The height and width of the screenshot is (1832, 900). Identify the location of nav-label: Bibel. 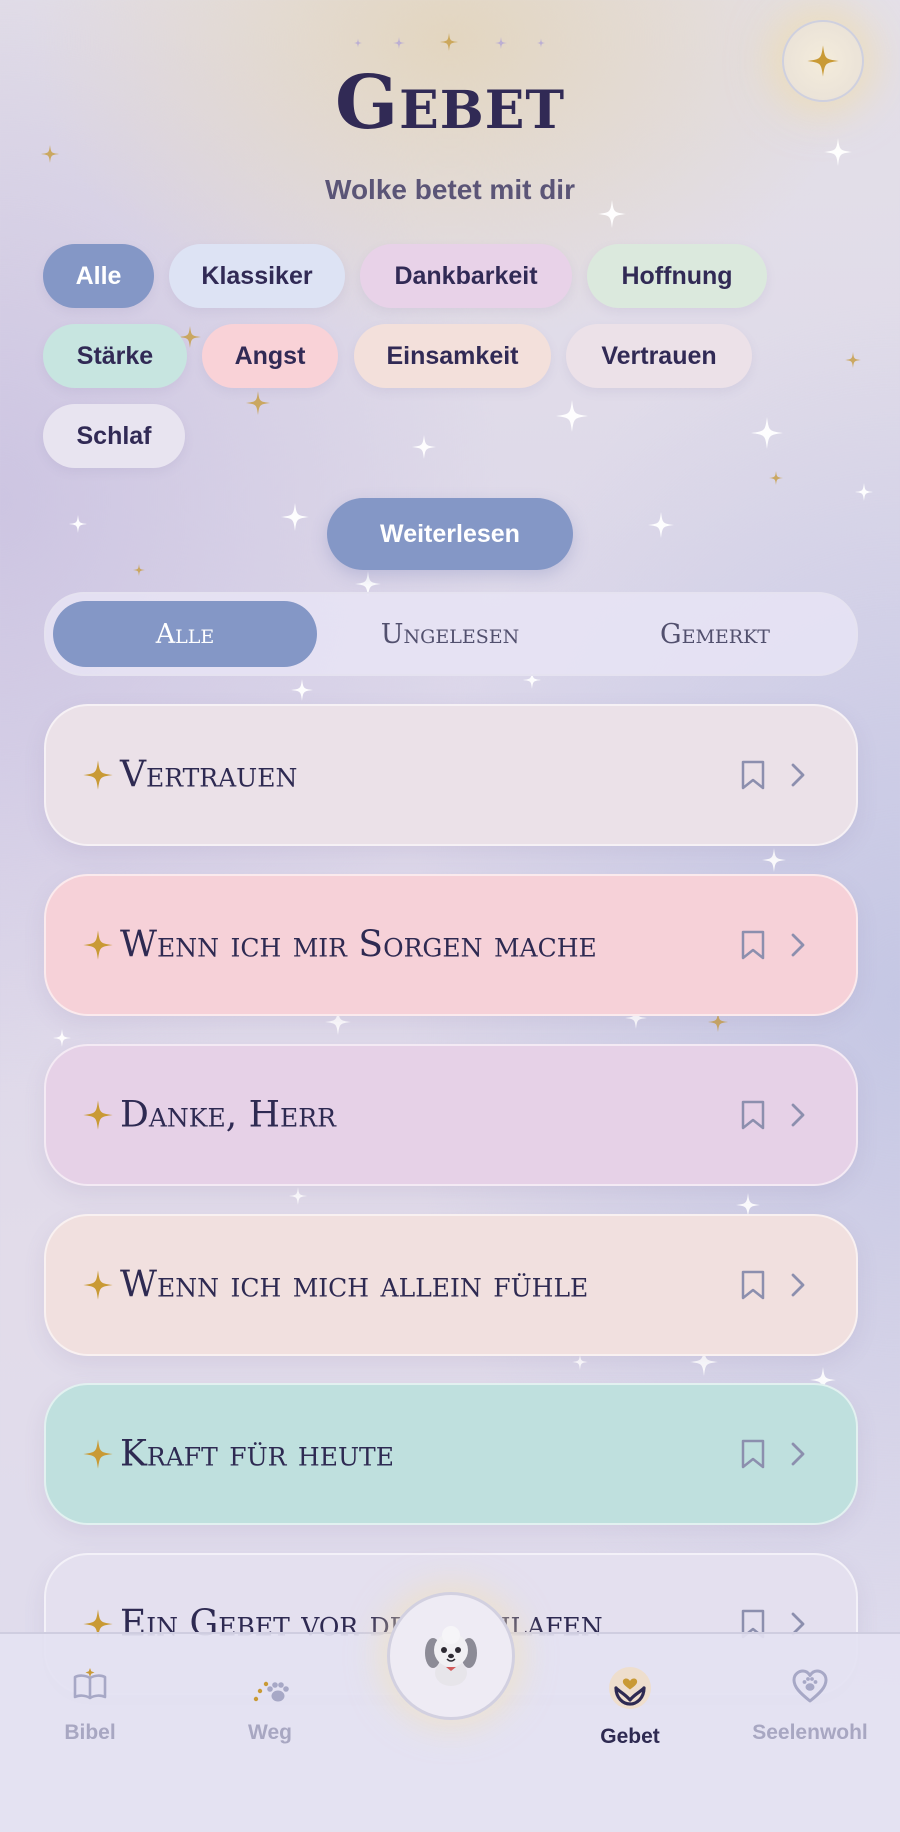
(90, 1732).